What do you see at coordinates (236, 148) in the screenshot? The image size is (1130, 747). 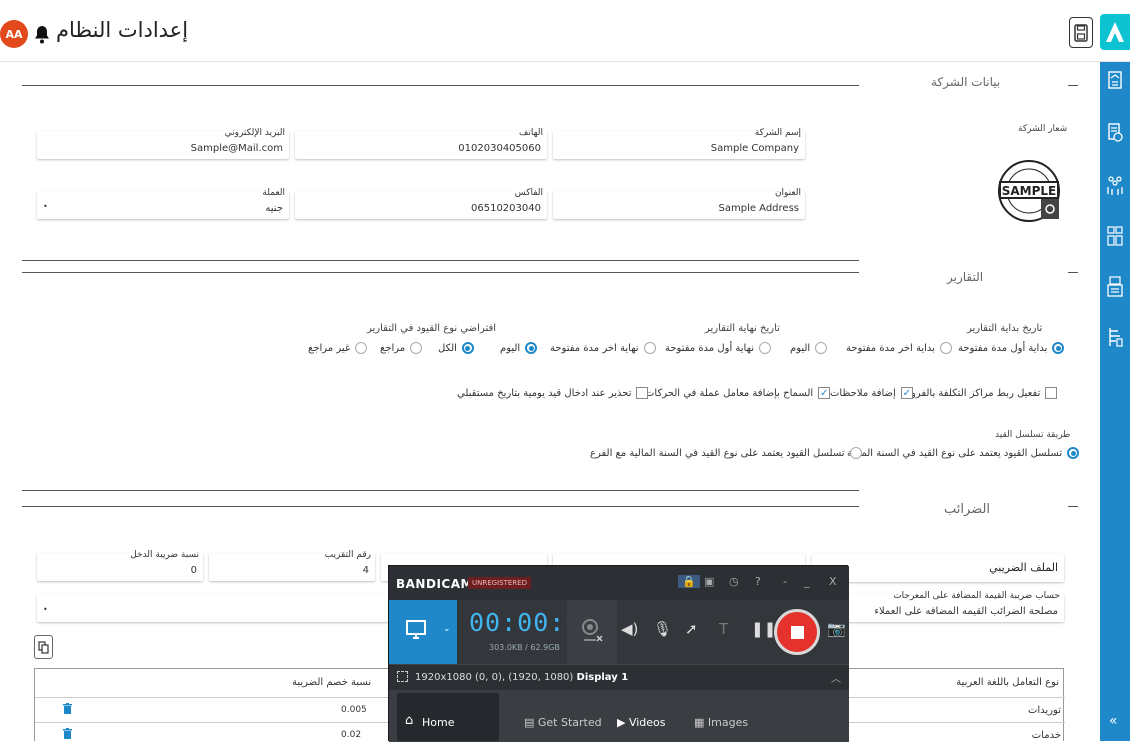 I see `email-value: Sample@Mail.com` at bounding box center [236, 148].